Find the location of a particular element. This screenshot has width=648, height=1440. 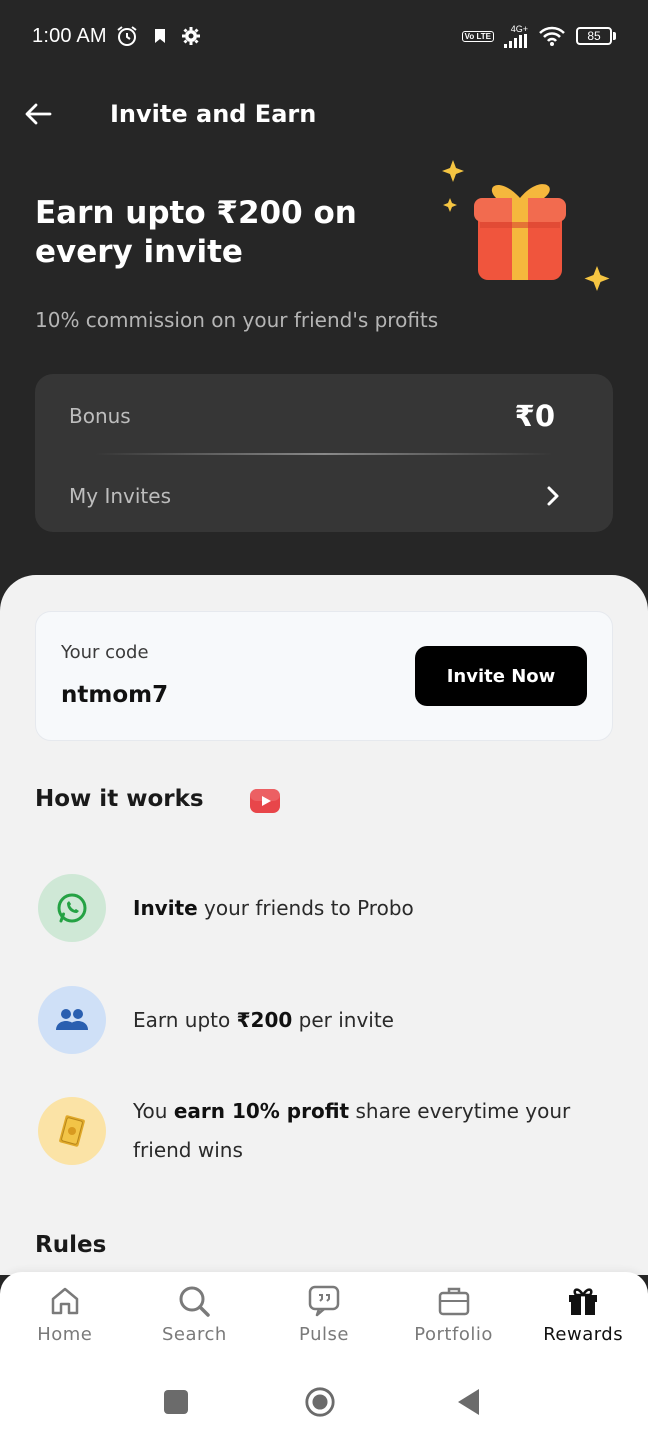

hero-subtitle: 10% commission on your friend's profits is located at coordinates (237, 320).